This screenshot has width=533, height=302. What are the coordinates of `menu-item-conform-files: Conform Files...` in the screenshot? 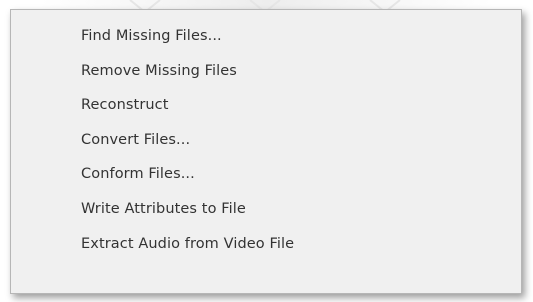 It's located at (266, 174).